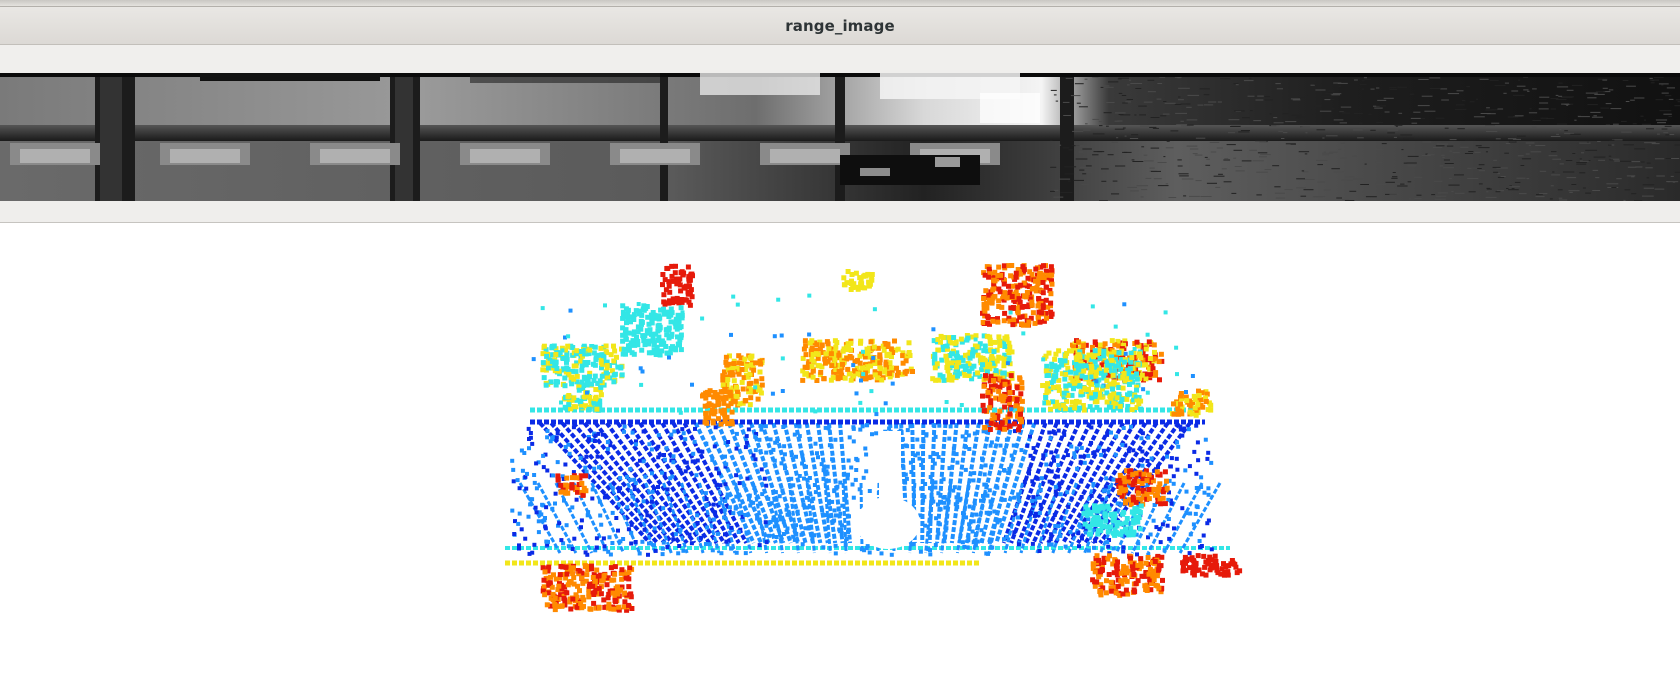 Image resolution: width=1680 pixels, height=693 pixels. I want to click on desktop-top-edge, so click(840, 3).